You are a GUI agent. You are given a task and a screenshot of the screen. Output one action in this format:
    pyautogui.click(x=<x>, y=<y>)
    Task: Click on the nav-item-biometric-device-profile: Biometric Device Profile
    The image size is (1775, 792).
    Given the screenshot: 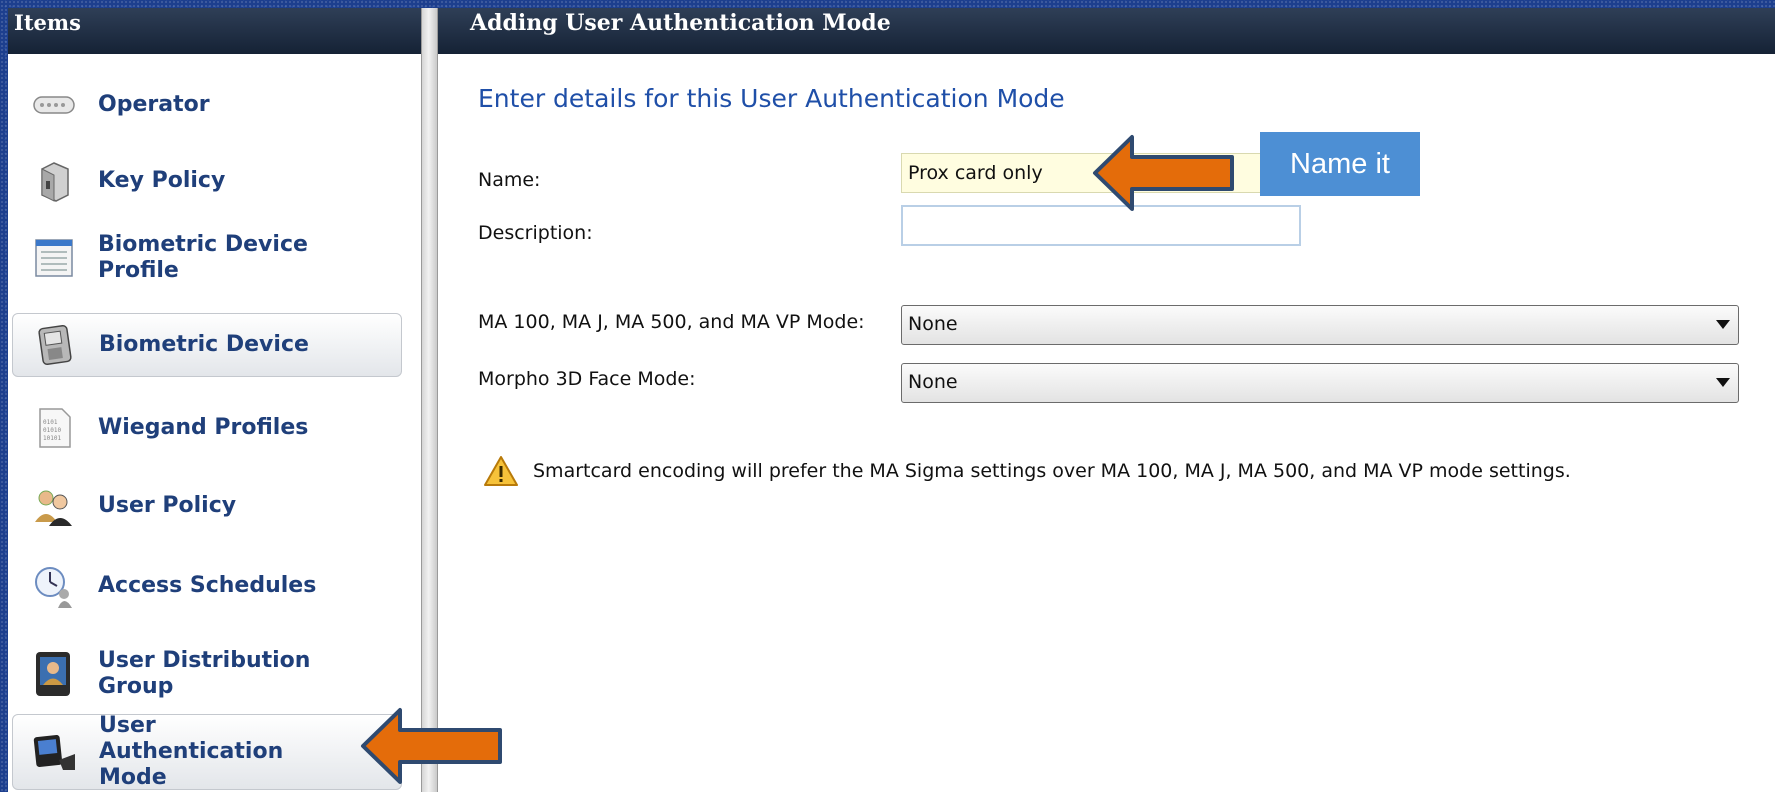 What is the action you would take?
    pyautogui.click(x=207, y=258)
    